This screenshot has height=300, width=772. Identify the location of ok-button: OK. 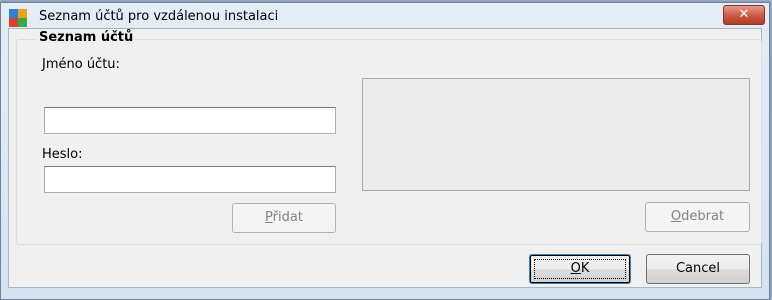
(580, 269).